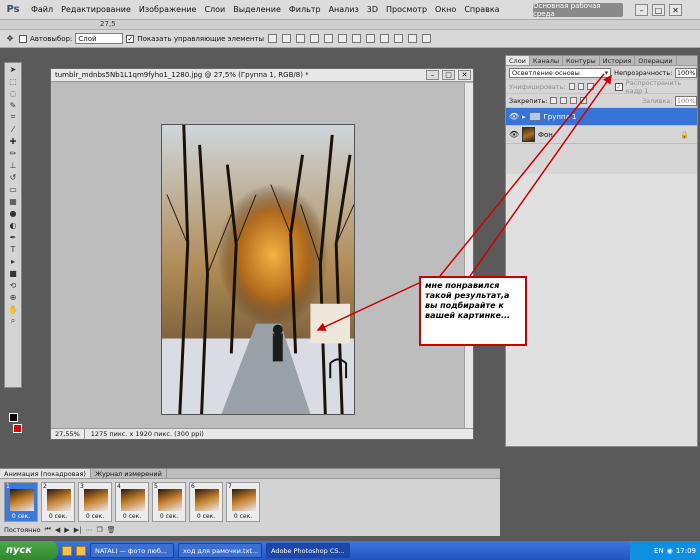 This screenshot has width=700, height=560. I want to click on background-color-swatch, so click(17, 428).